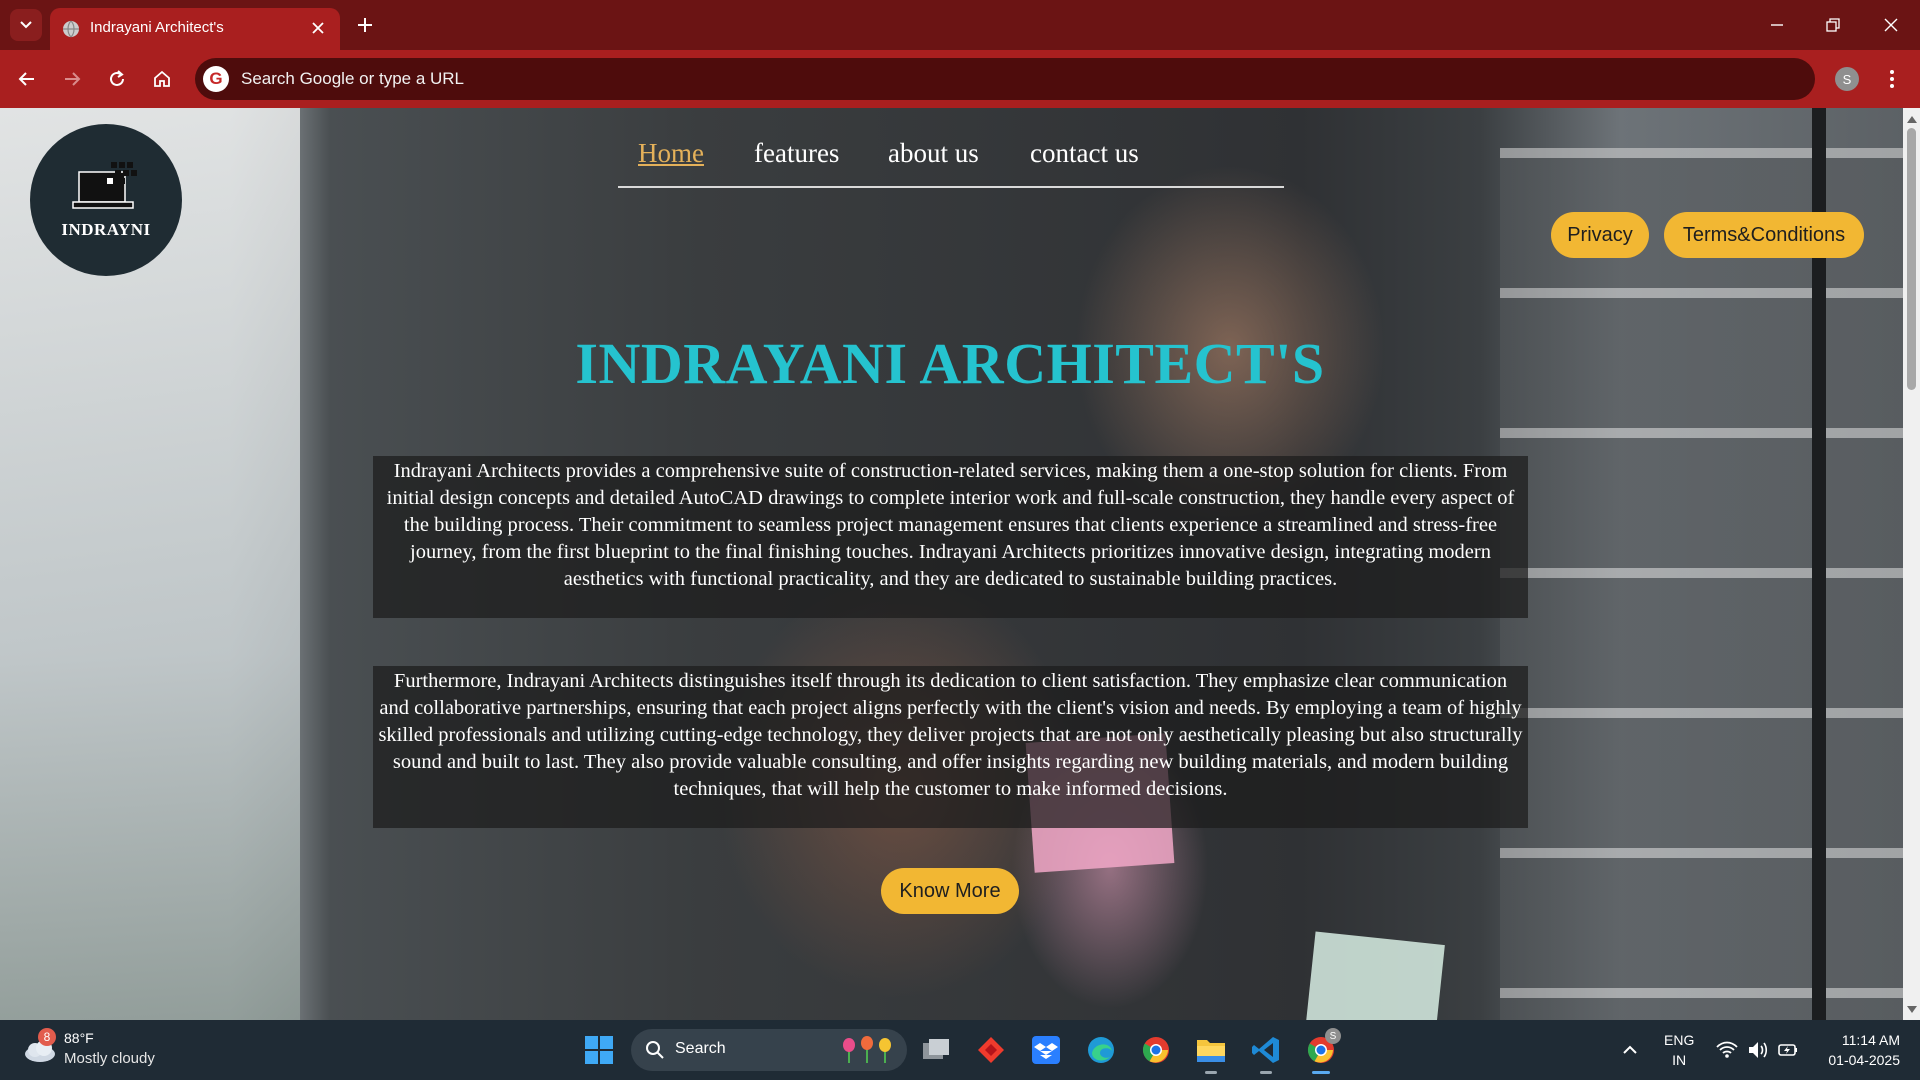 The image size is (1920, 1080). I want to click on tab-search-button, so click(26, 25).